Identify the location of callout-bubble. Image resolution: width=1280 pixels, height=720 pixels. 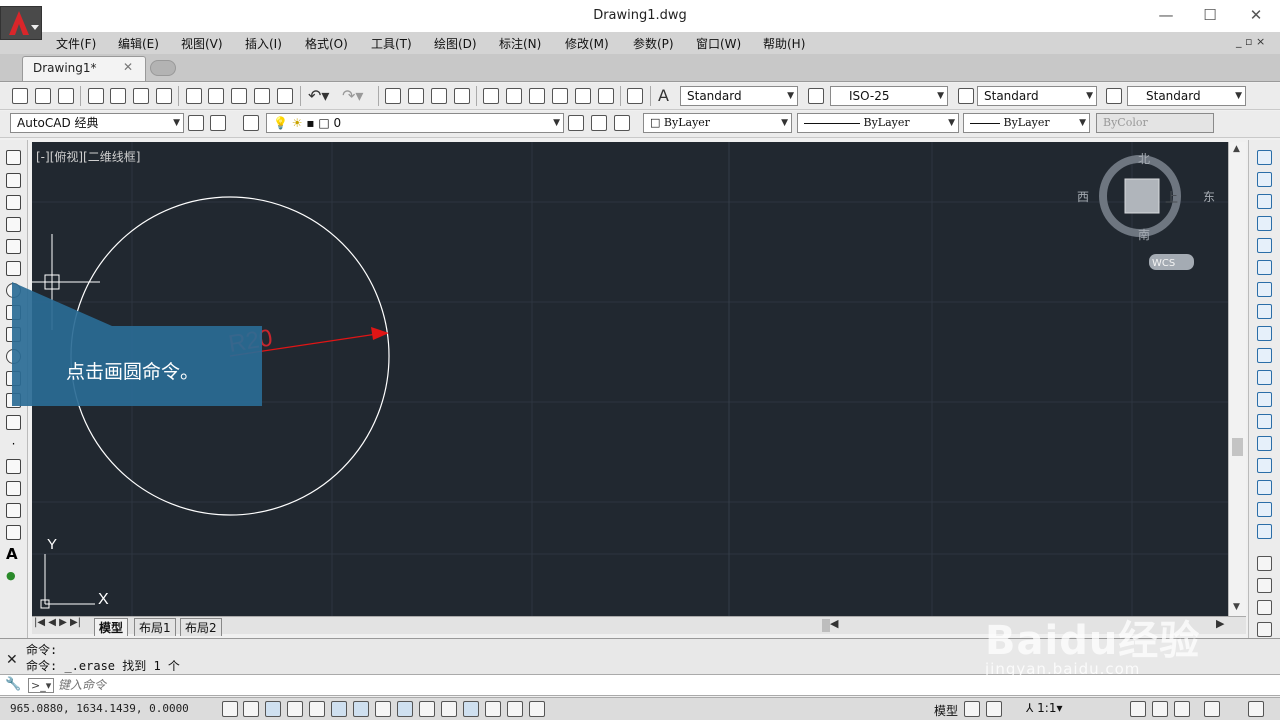
(137, 344).